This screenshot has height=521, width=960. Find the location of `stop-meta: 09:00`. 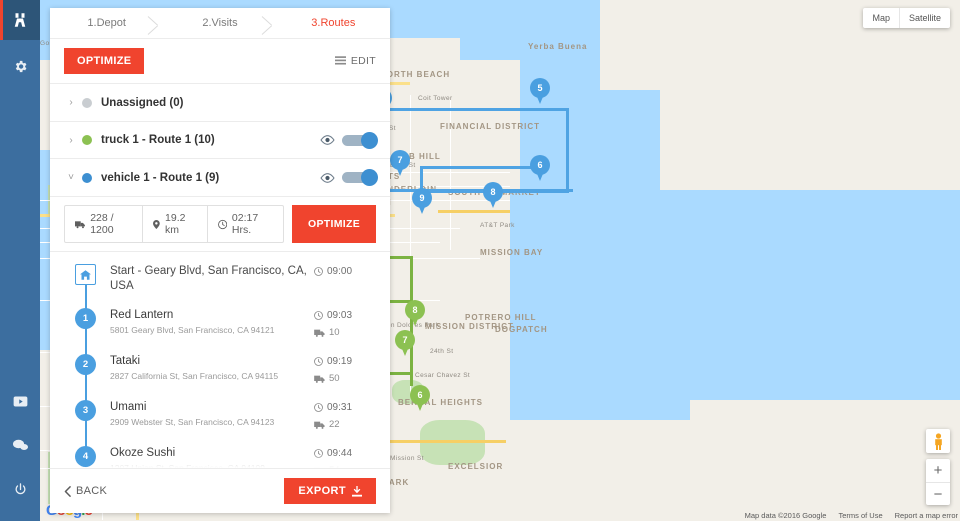

stop-meta: 09:00 is located at coordinates (345, 279).